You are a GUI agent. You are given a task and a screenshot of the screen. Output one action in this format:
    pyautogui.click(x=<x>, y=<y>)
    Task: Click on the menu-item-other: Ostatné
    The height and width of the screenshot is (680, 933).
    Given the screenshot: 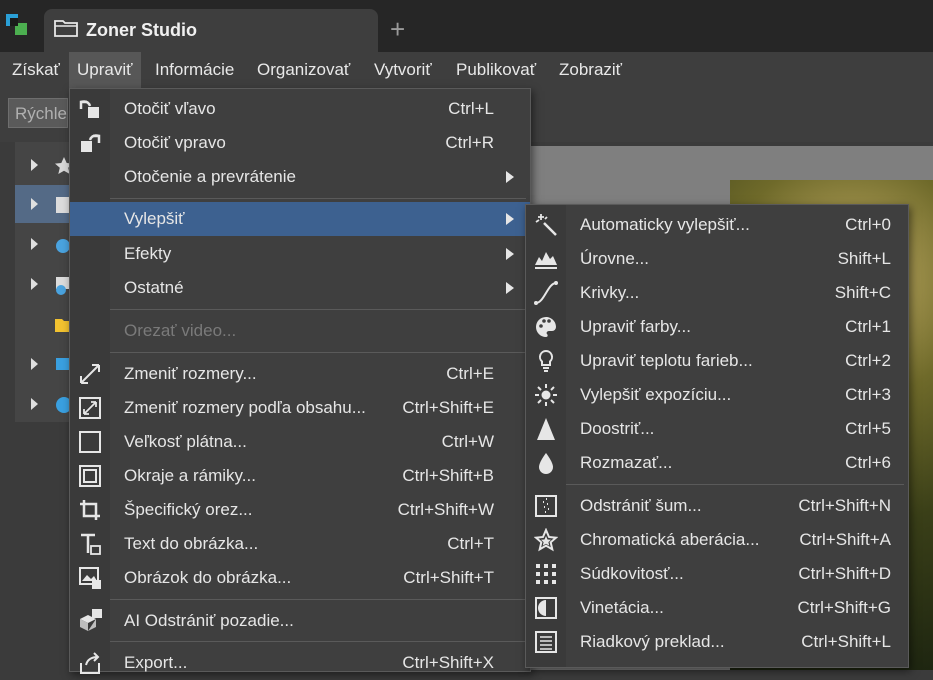 What is the action you would take?
    pyautogui.click(x=300, y=288)
    